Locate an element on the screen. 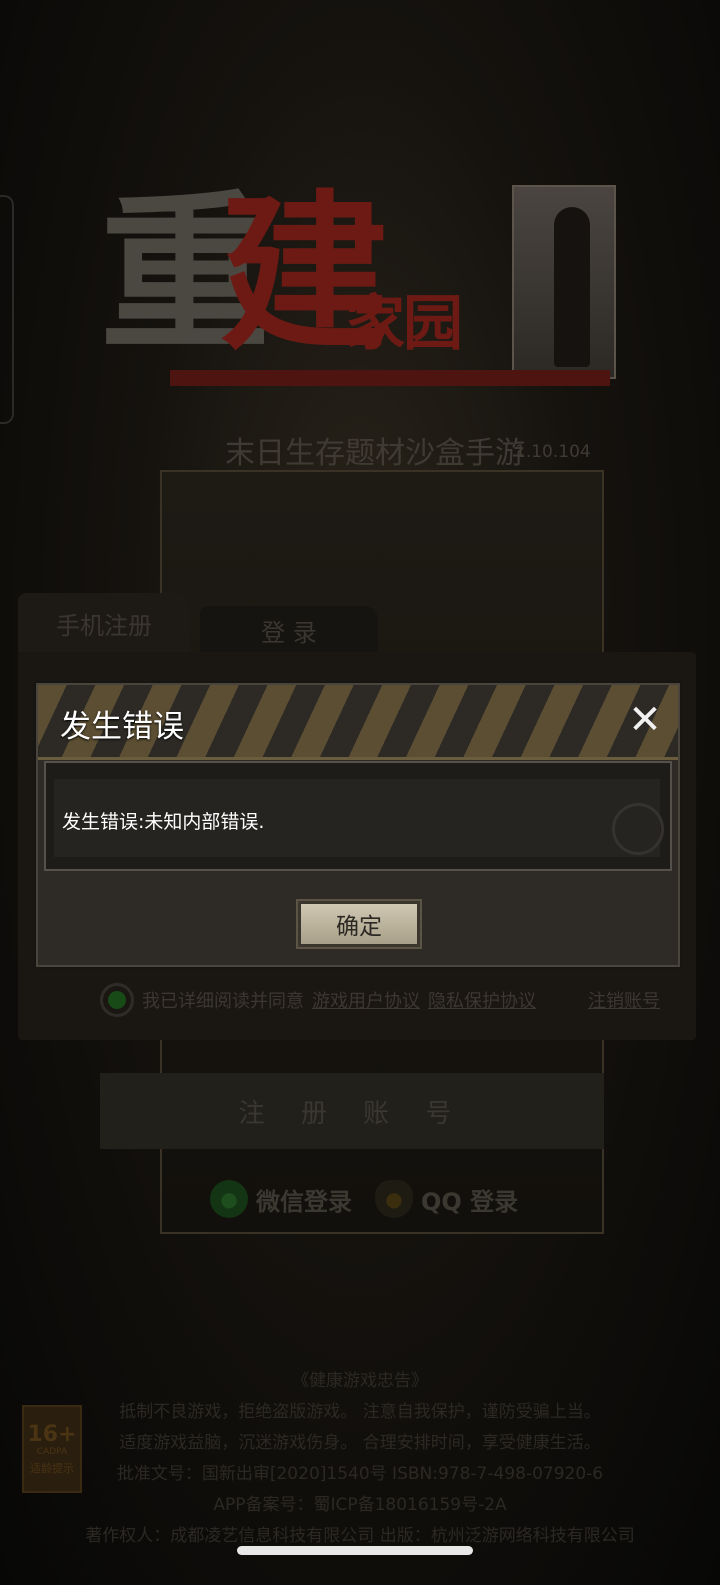 This screenshot has height=1585, width=720. dialog-title: 发生错误 is located at coordinates (122, 727).